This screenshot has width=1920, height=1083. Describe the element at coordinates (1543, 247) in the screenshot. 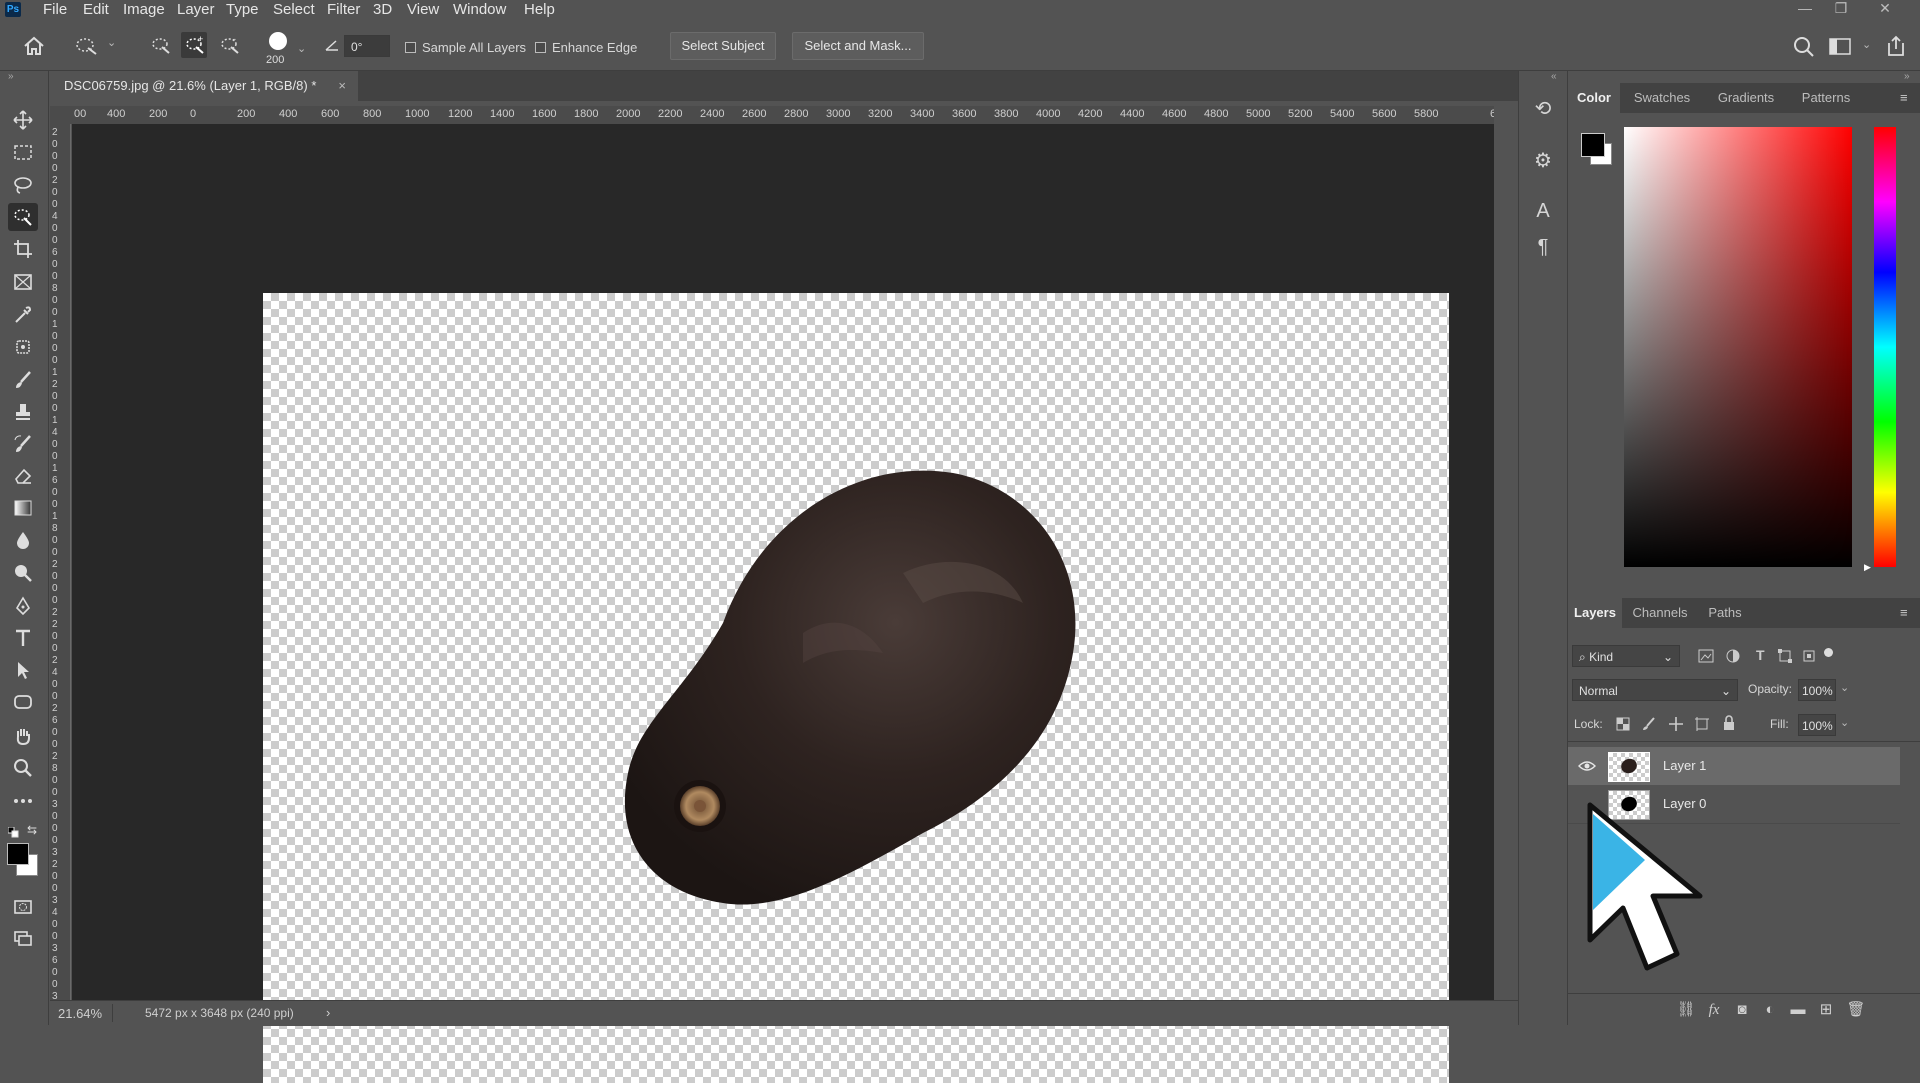

I see `paragraph-panel-icon: ¶` at that location.